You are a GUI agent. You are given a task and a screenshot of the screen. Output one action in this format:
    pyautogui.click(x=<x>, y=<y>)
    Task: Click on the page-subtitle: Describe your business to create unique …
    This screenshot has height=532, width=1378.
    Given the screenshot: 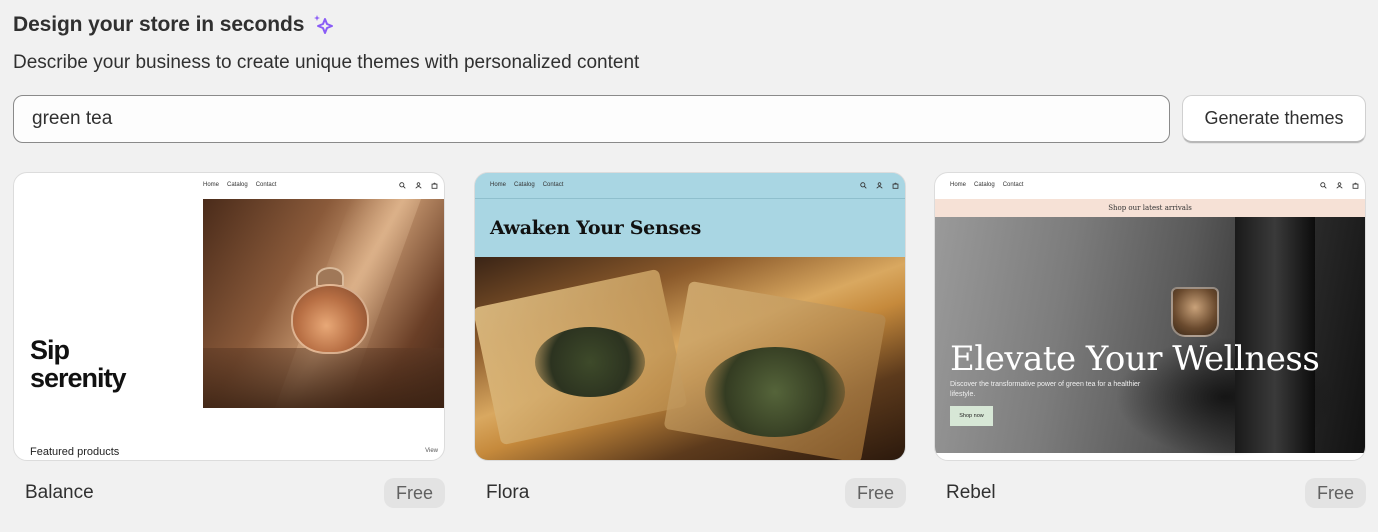 What is the action you would take?
    pyautogui.click(x=326, y=62)
    